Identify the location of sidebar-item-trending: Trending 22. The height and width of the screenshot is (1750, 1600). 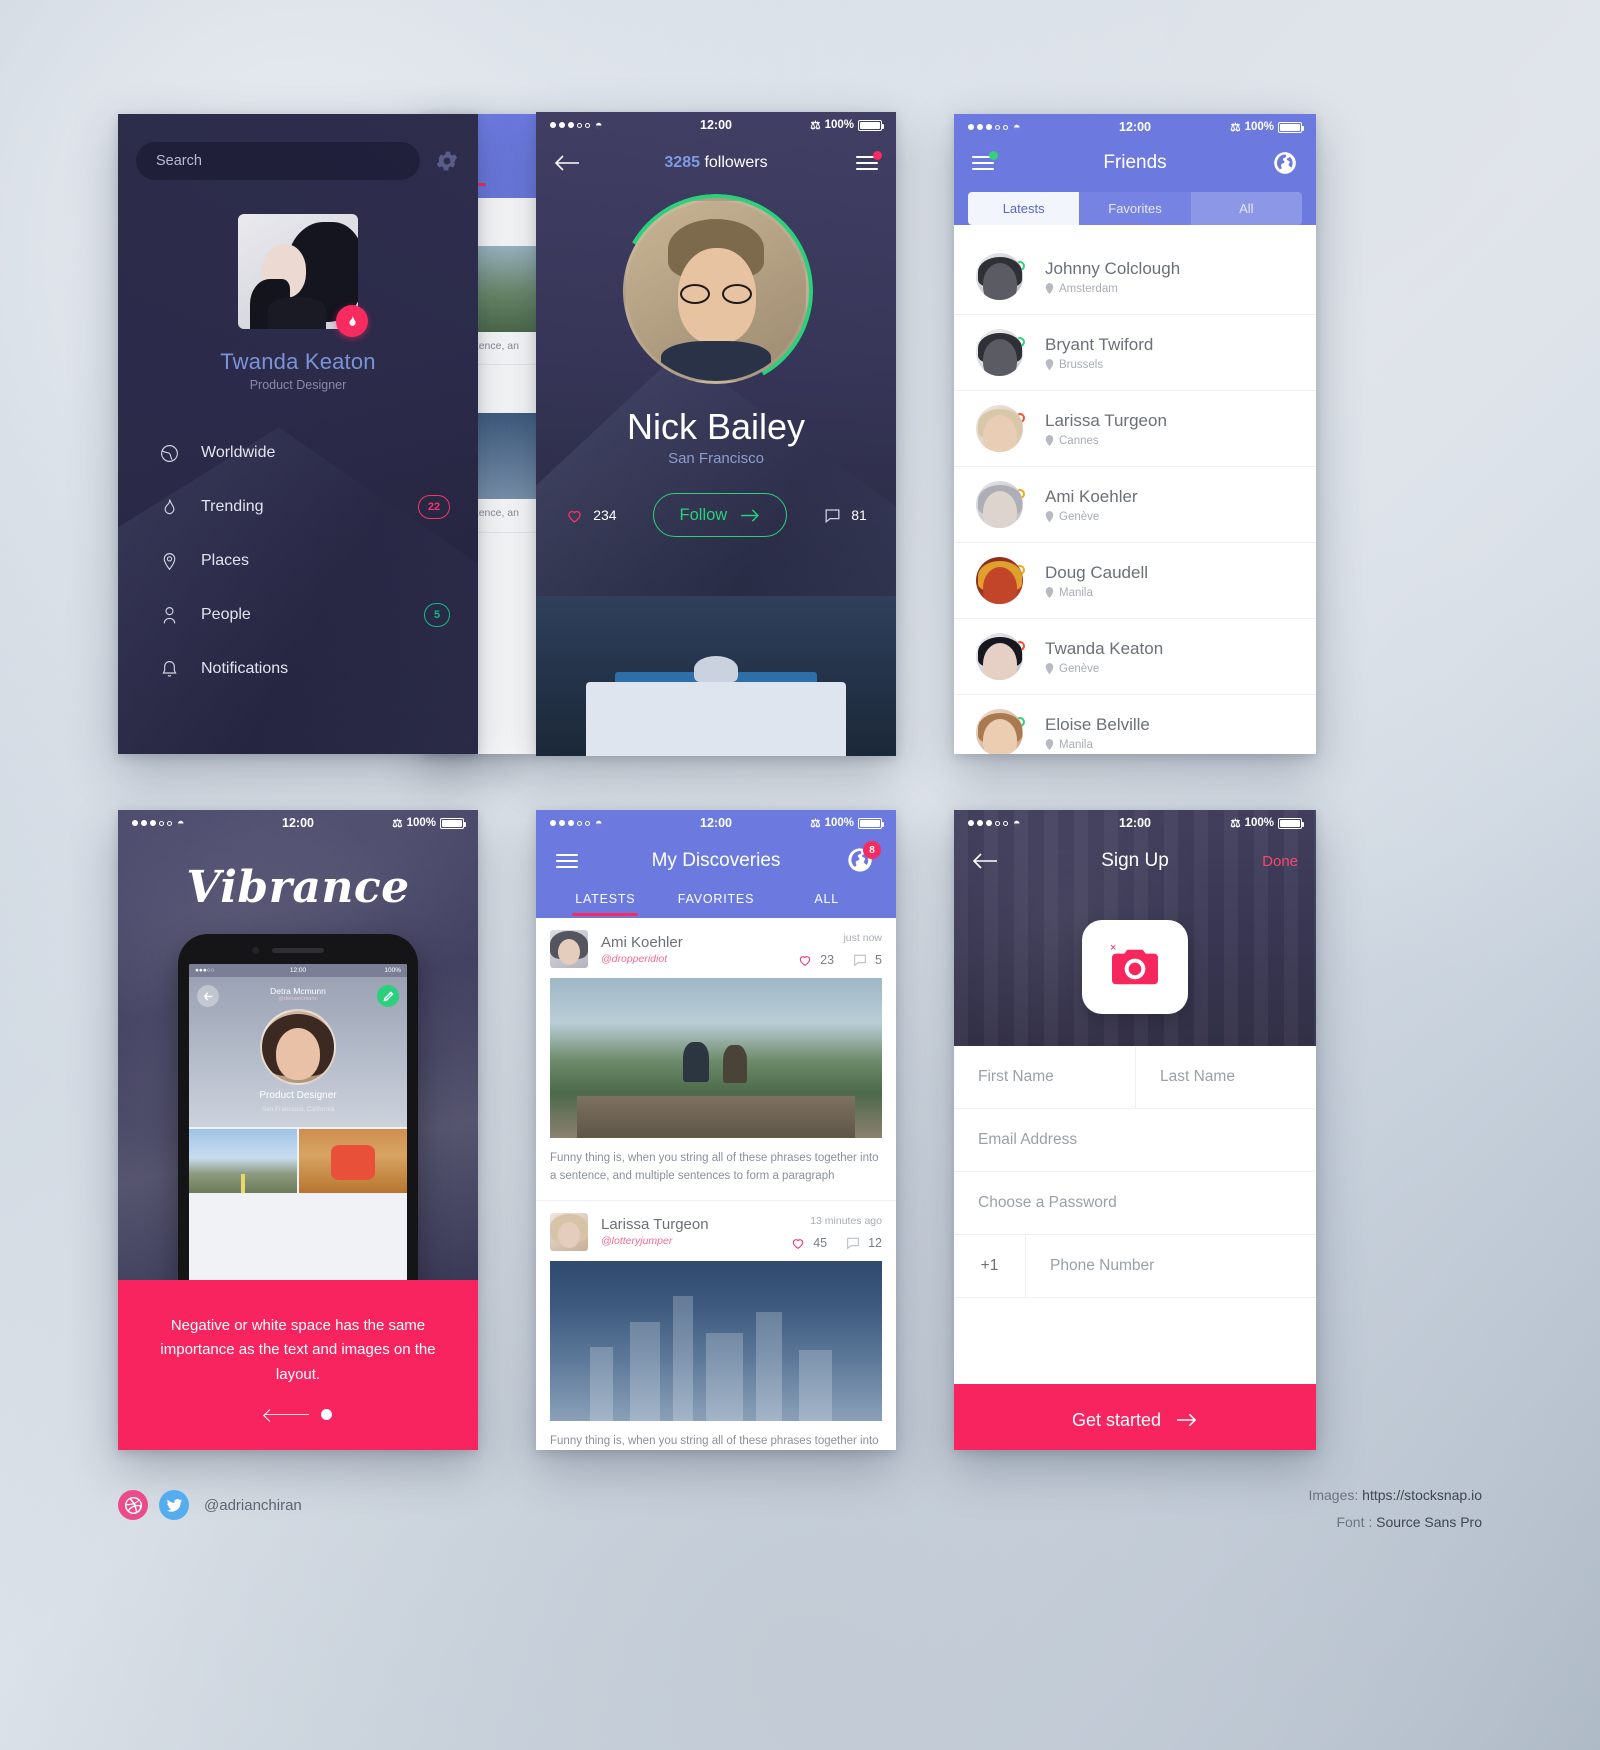
(298, 507).